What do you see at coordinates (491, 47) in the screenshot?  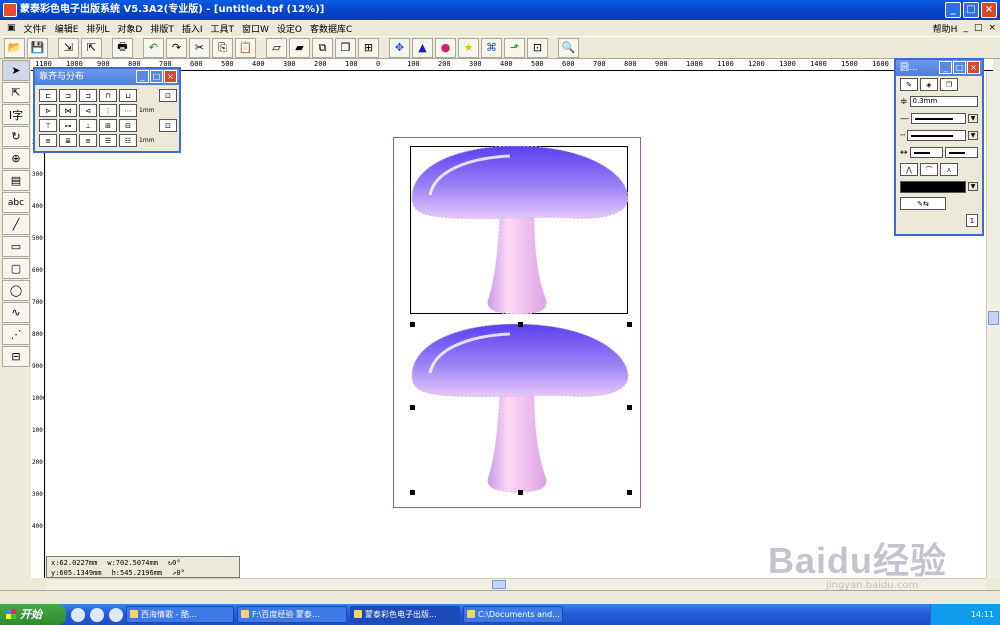 I see `library-icon: ⌘` at bounding box center [491, 47].